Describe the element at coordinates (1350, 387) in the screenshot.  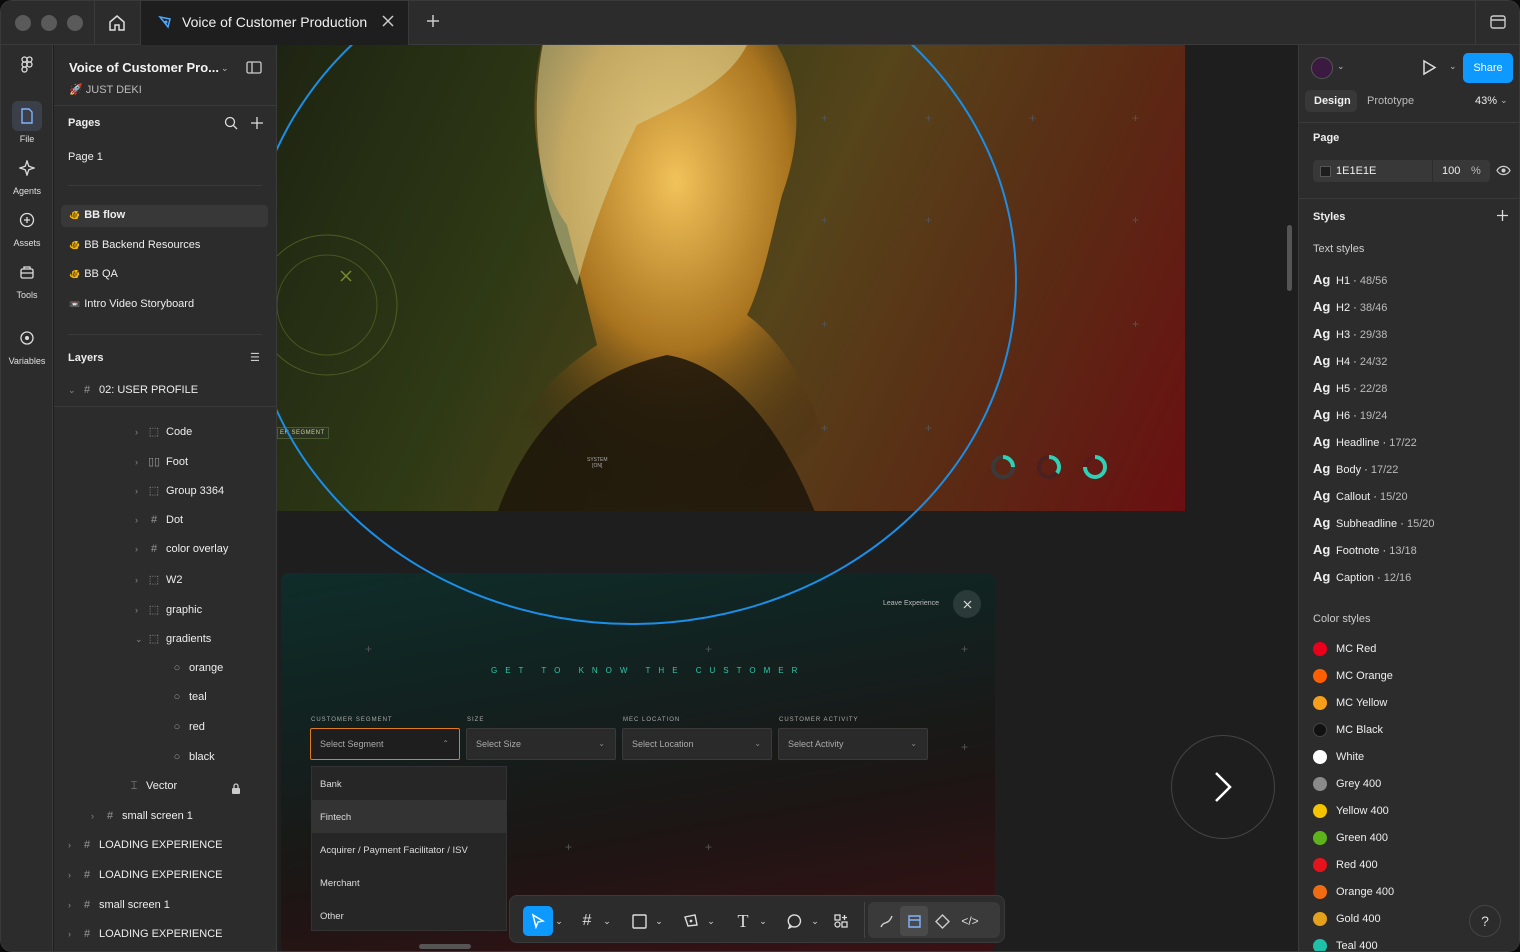
I see `text-style-item: Ag H5 · 22/28` at that location.